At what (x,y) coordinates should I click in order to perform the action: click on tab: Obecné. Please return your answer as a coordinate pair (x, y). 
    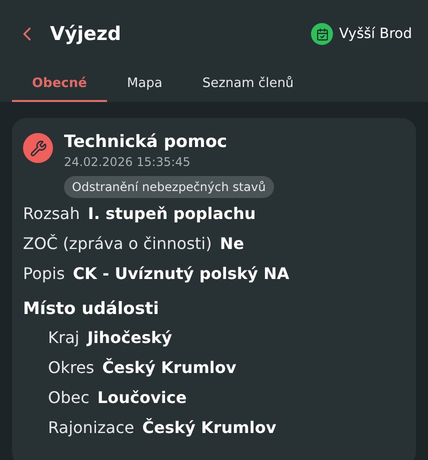
    Looking at the image, I should click on (59, 85).